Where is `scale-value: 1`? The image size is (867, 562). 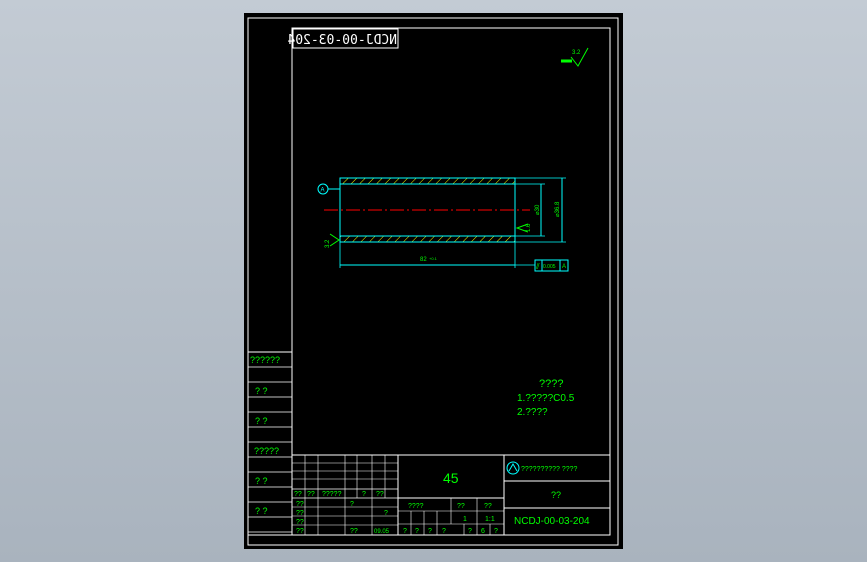
scale-value: 1 is located at coordinates (465, 519).